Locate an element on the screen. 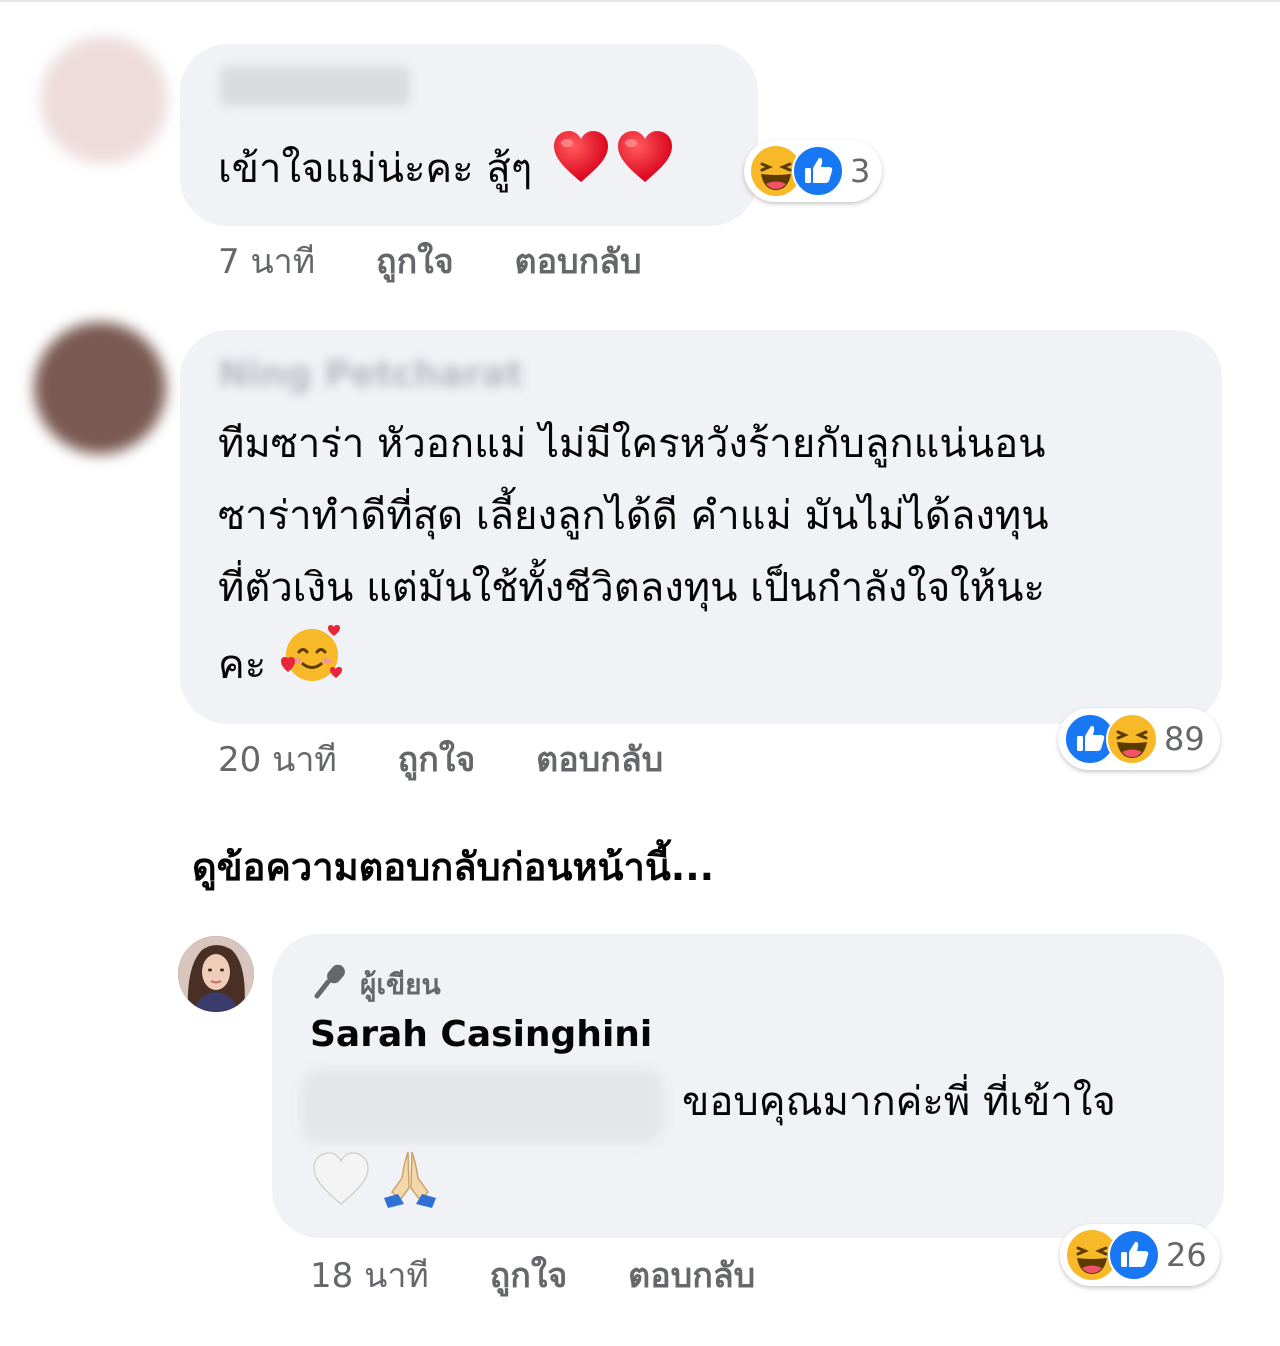 The height and width of the screenshot is (1346, 1280). reaction-count: 89 is located at coordinates (1184, 739).